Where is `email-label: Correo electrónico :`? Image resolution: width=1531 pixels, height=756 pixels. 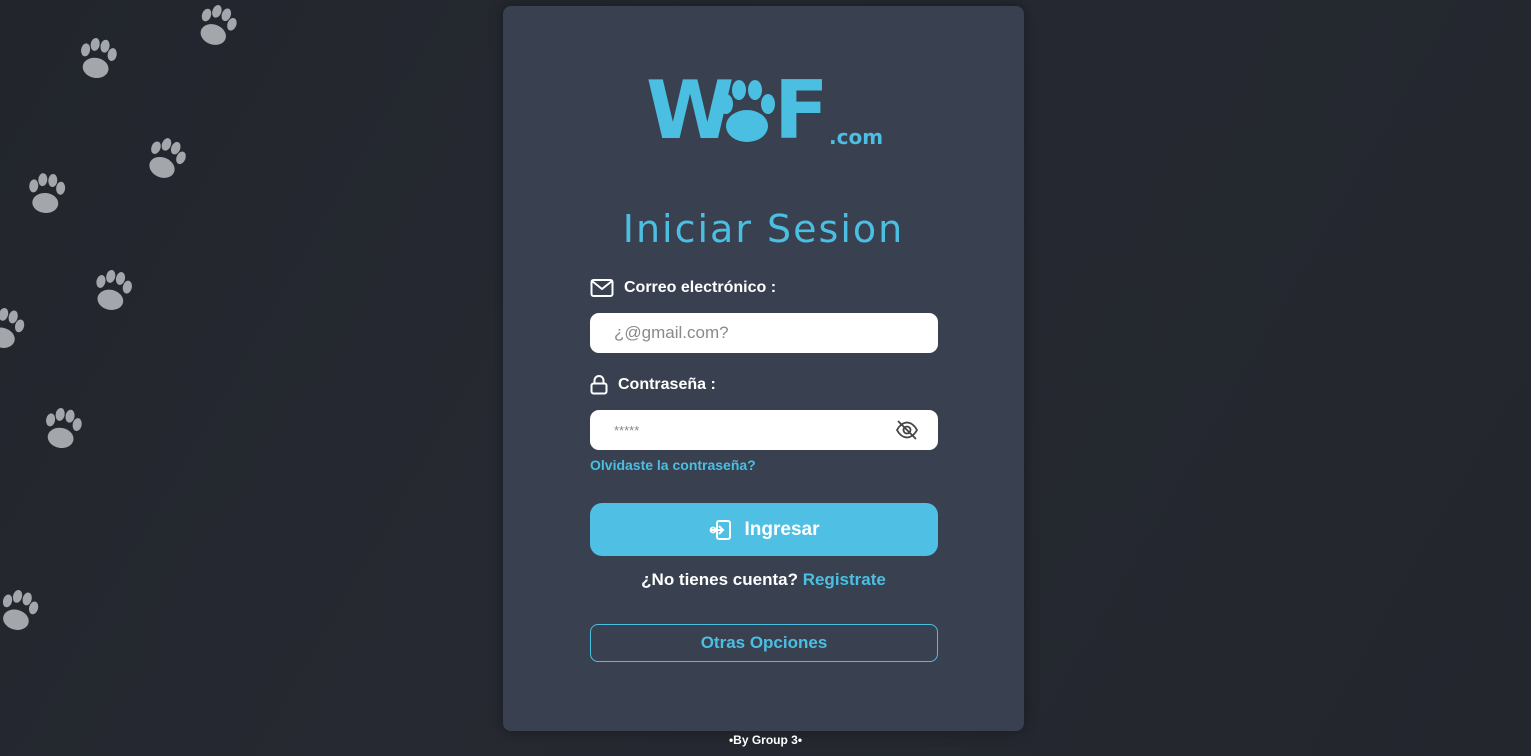 email-label: Correo electrónico : is located at coordinates (683, 288).